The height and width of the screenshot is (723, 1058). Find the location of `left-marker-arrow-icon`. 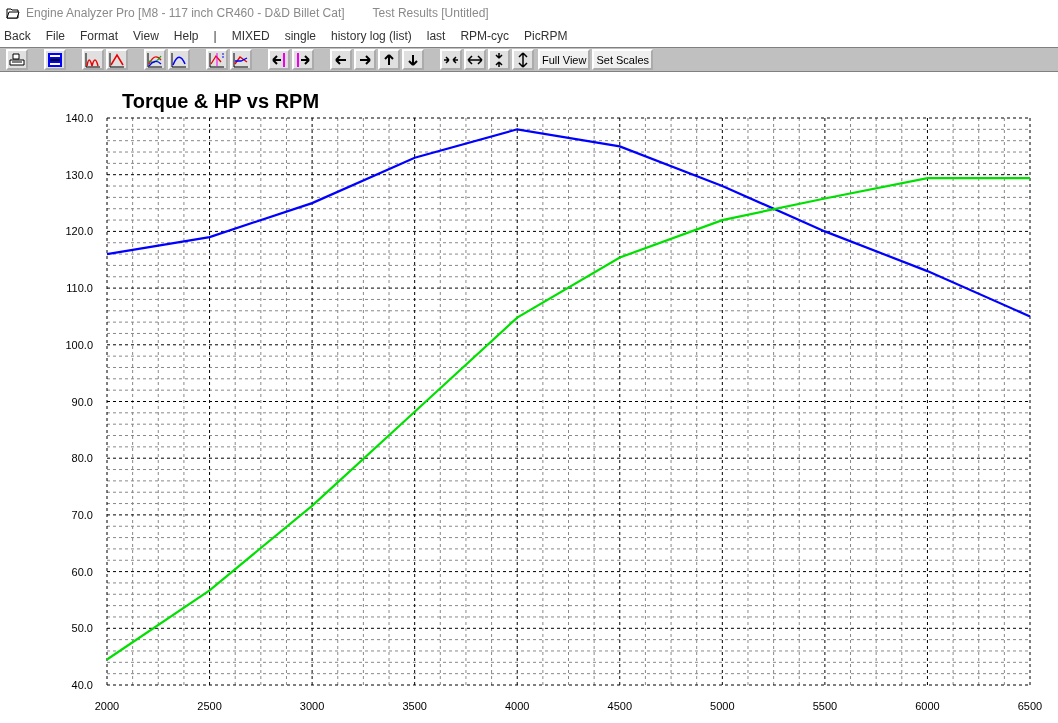

left-marker-arrow-icon is located at coordinates (279, 59).